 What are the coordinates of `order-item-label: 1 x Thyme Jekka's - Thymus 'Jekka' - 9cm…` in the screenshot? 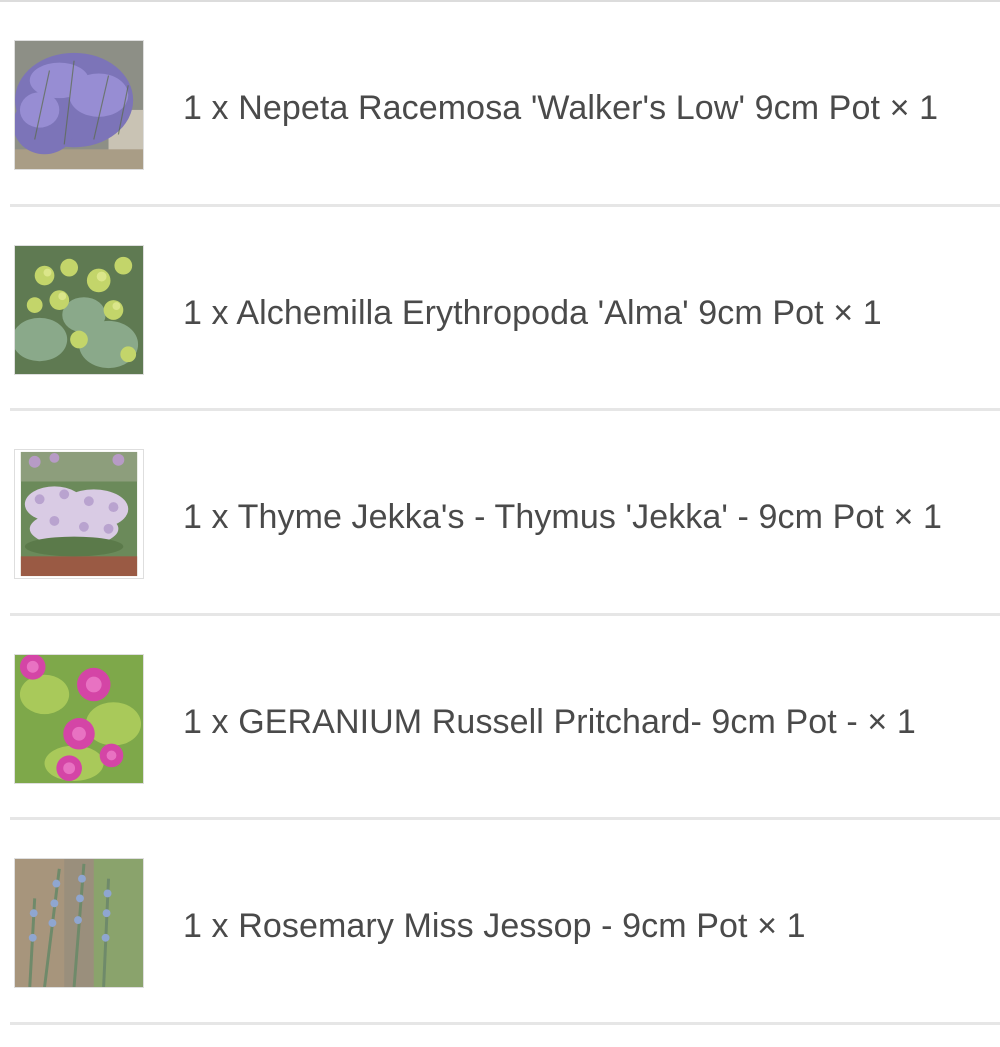 It's located at (562, 517).